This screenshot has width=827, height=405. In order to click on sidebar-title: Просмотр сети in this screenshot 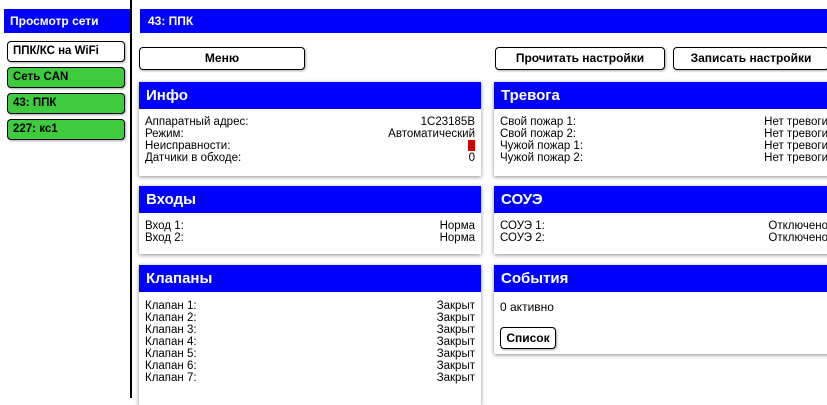, I will do `click(67, 21)`.